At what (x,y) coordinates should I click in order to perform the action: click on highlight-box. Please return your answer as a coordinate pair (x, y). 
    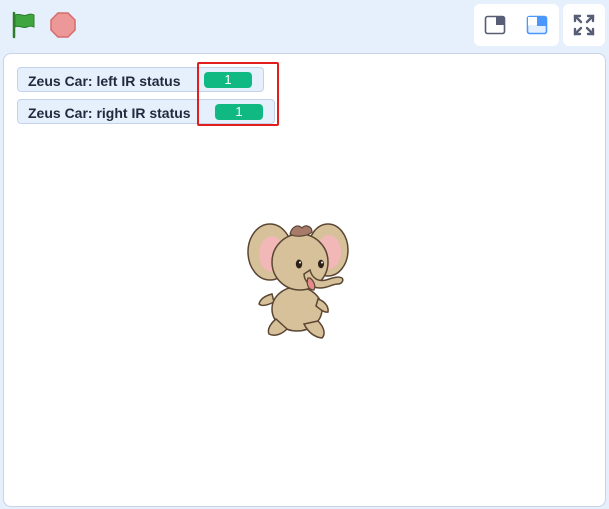
    Looking at the image, I should click on (238, 94).